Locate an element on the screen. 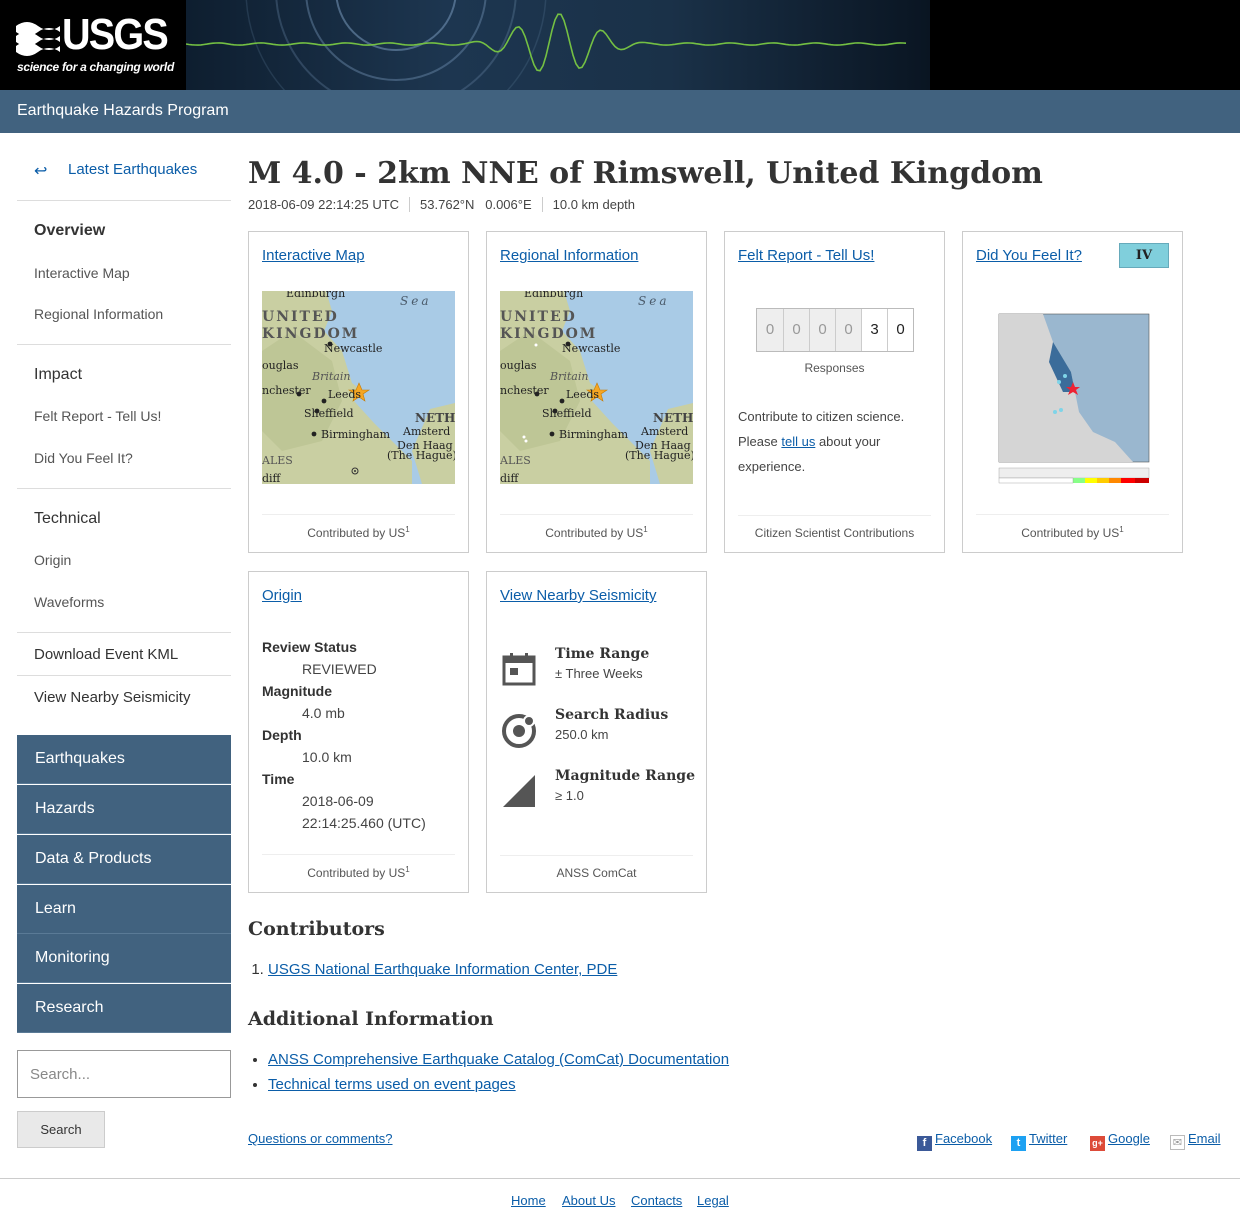  footer-legal-link: Legal is located at coordinates (713, 1200).